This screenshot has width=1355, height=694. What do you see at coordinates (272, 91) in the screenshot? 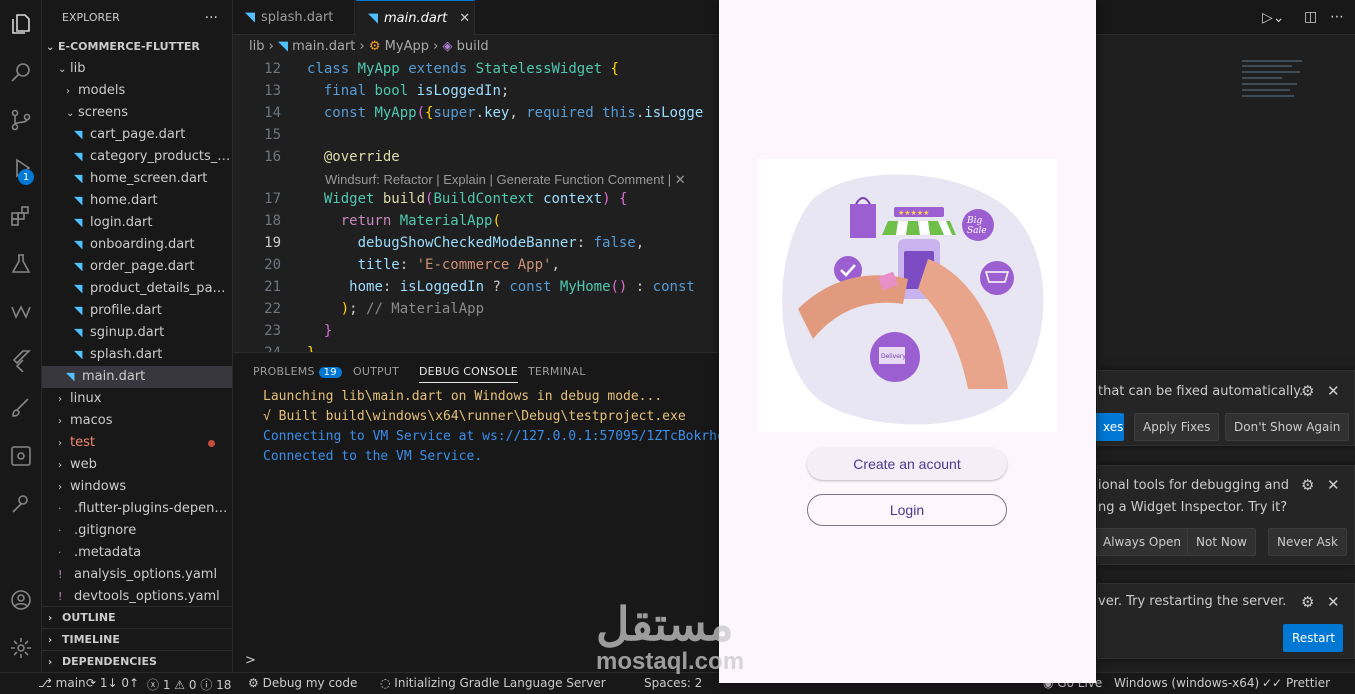
I see `line-number: 13` at bounding box center [272, 91].